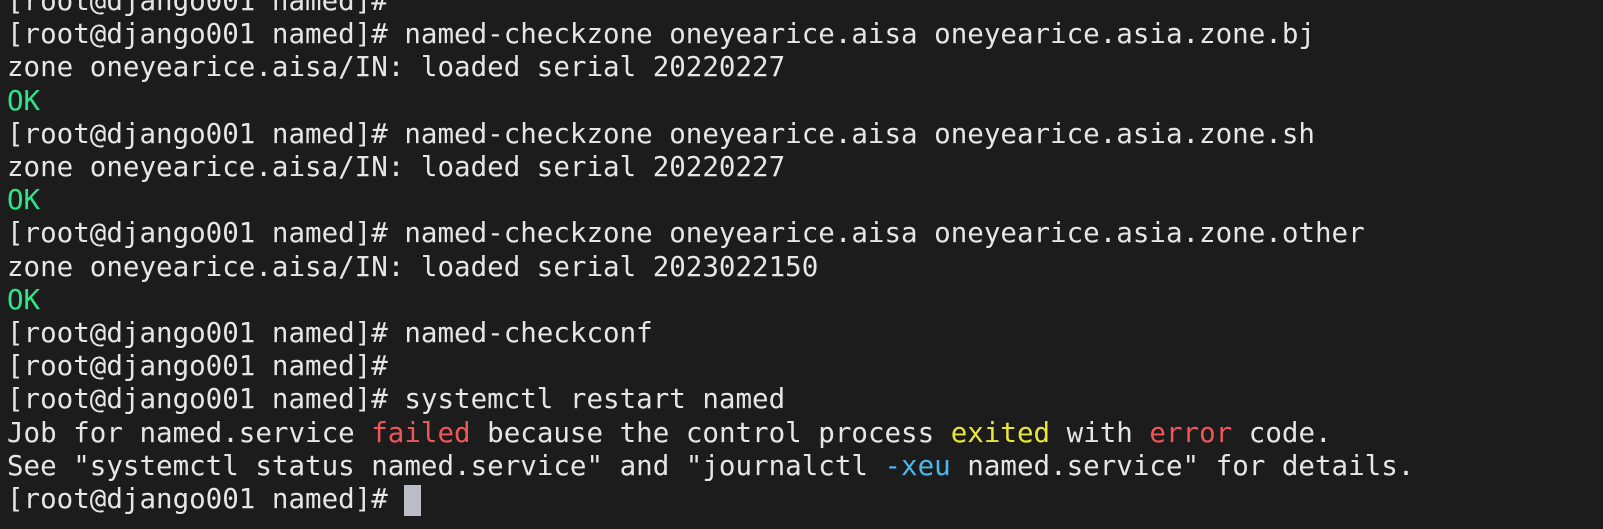 The height and width of the screenshot is (529, 1603). Describe the element at coordinates (1100, 432) in the screenshot. I see `terminal-text: with` at that location.